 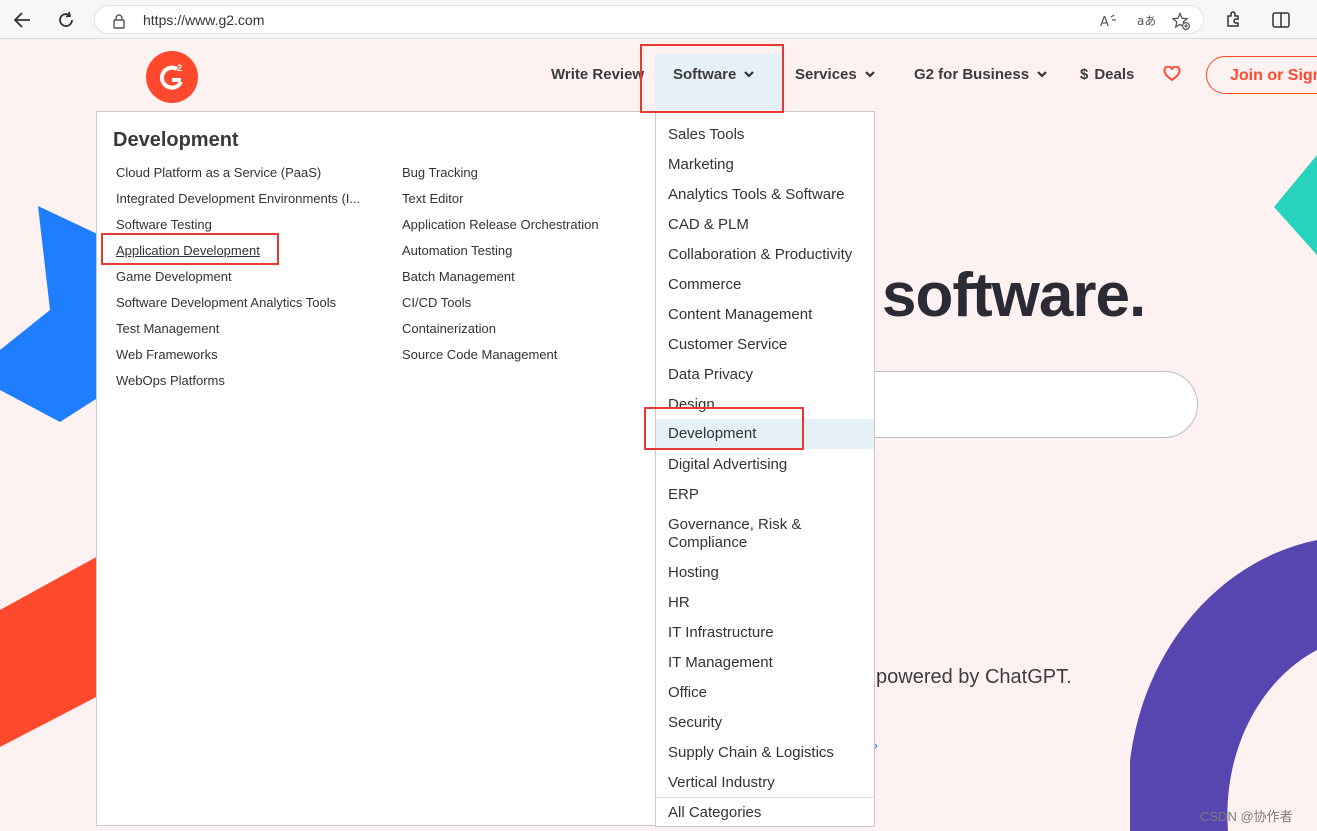 What do you see at coordinates (765, 723) in the screenshot?
I see `category-item: Security` at bounding box center [765, 723].